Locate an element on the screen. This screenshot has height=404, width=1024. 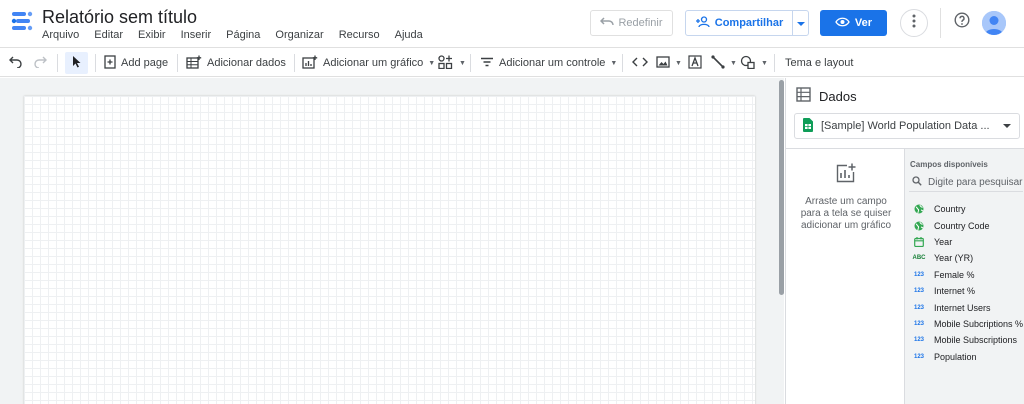
header-divider is located at coordinates (940, 23).